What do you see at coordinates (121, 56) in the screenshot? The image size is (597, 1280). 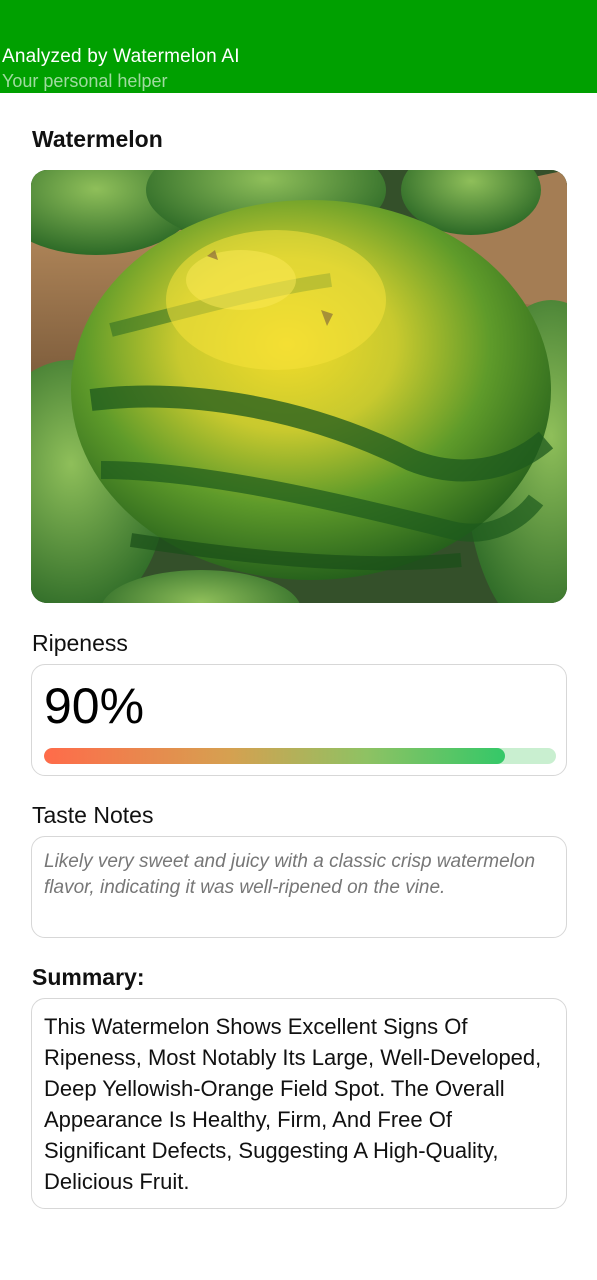 I see `header-title: Analyzed by Watermelon AI` at bounding box center [121, 56].